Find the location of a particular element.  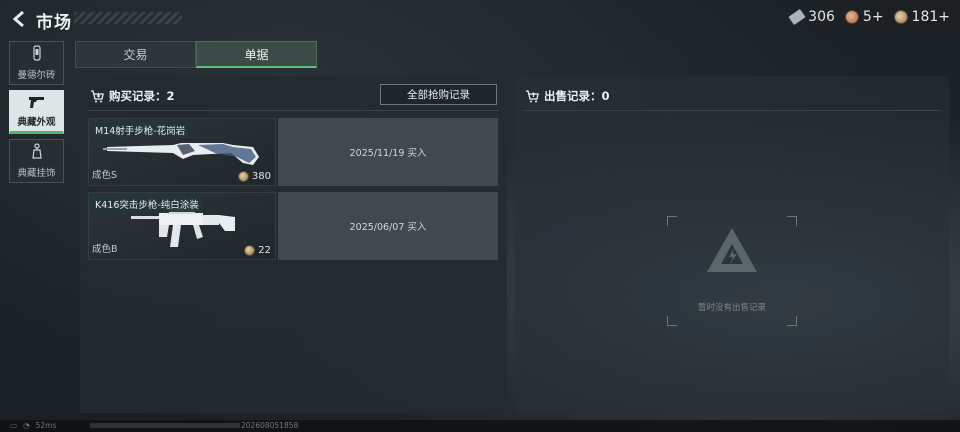

item-price-value: 22 is located at coordinates (264, 250).